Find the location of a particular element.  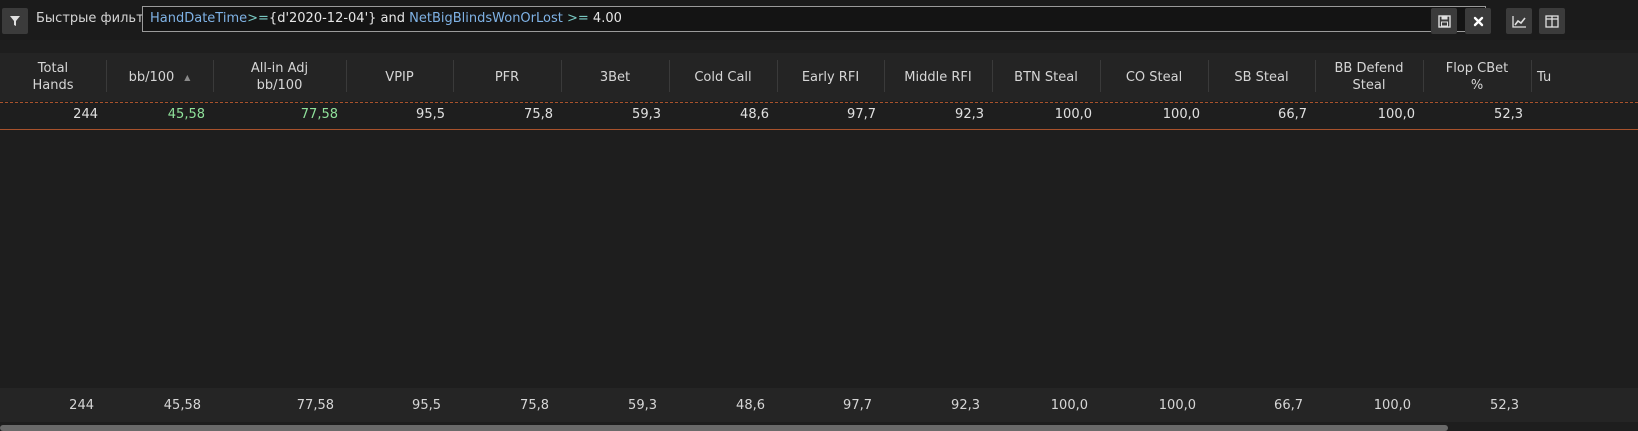

column-header-label: Flop CBet % is located at coordinates (1477, 77).